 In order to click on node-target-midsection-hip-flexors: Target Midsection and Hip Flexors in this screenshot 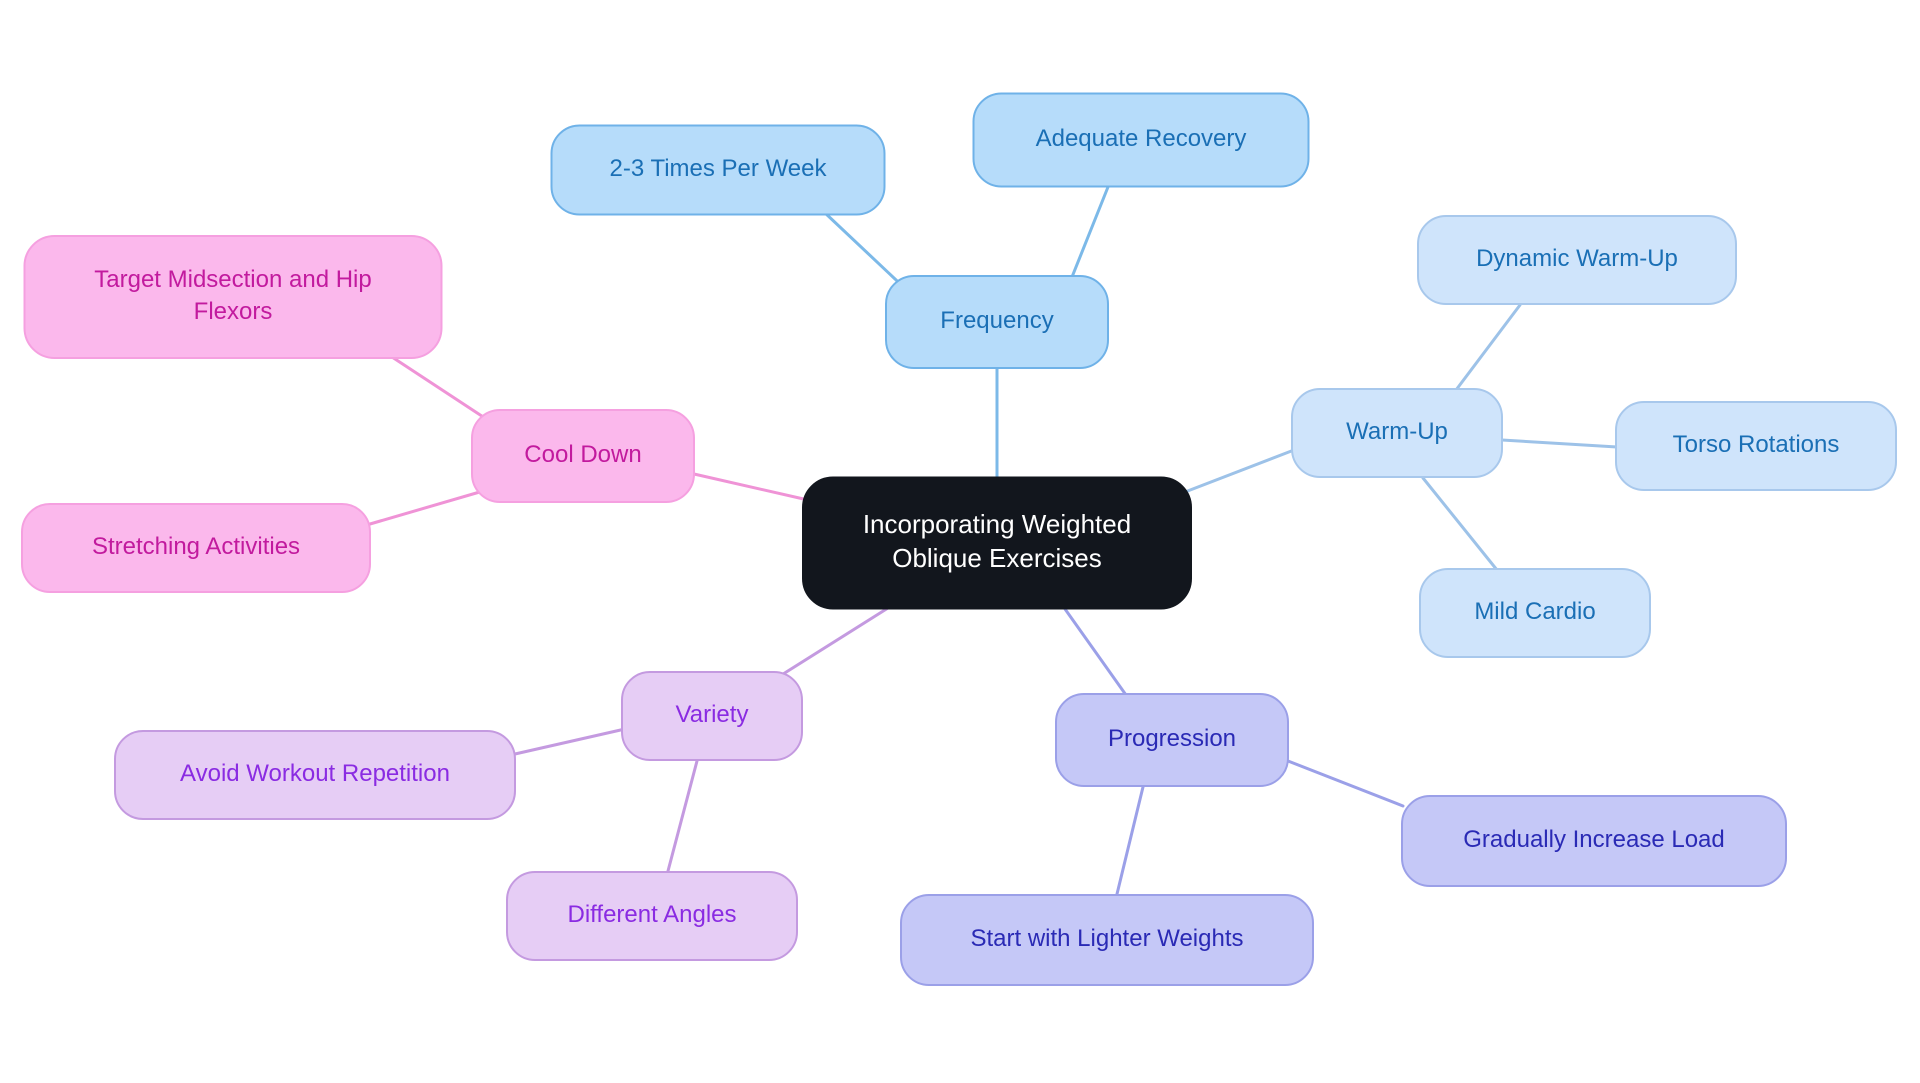, I will do `click(233, 297)`.